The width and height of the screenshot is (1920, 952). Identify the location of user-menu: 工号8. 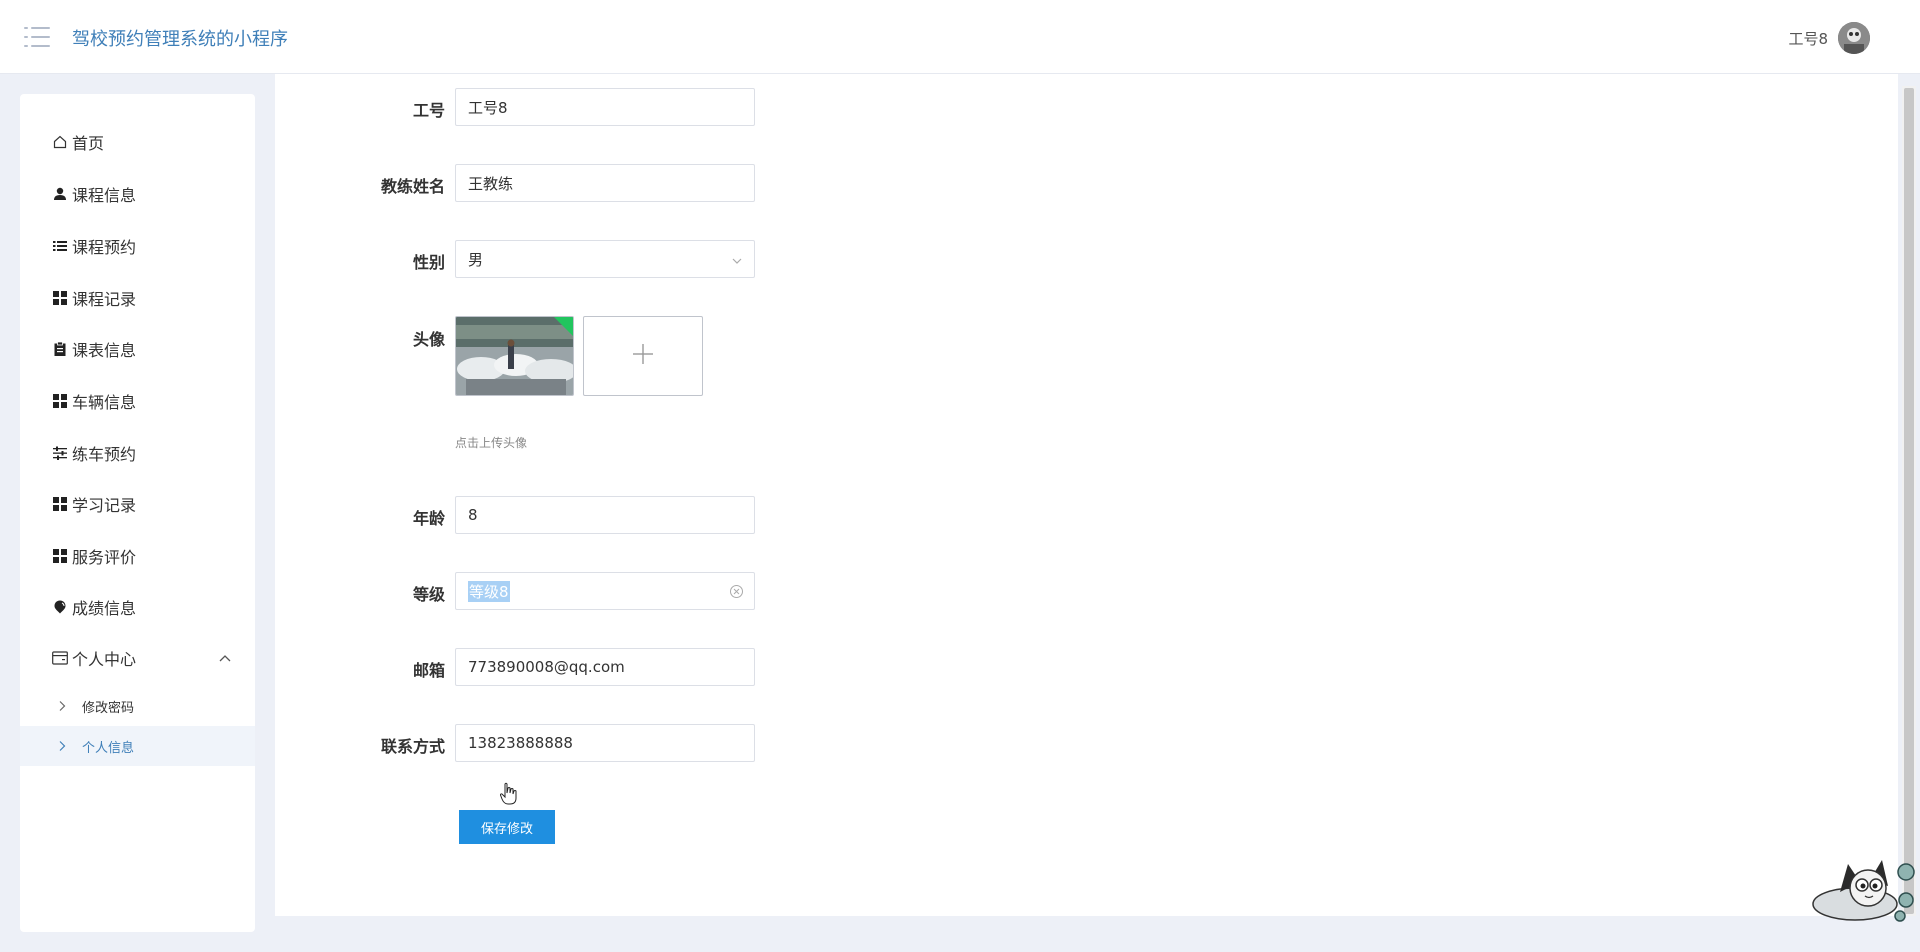
(1829, 38).